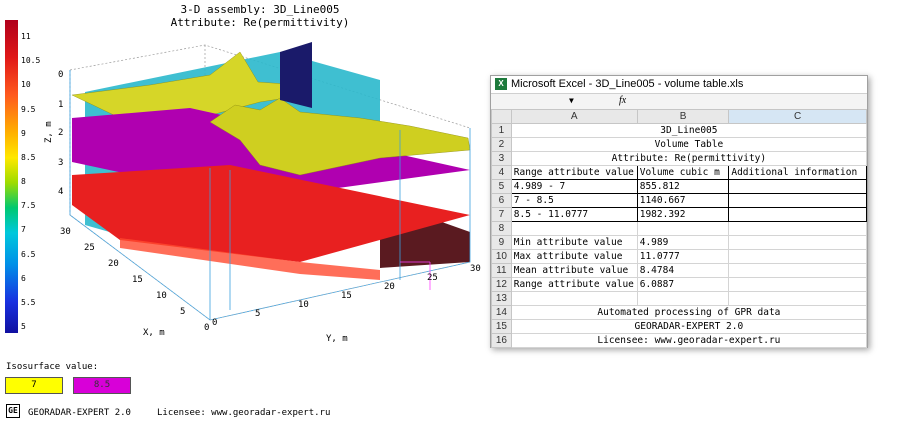  Describe the element at coordinates (28, 206) in the screenshot. I see `colorbar-tick: 7.5` at that location.